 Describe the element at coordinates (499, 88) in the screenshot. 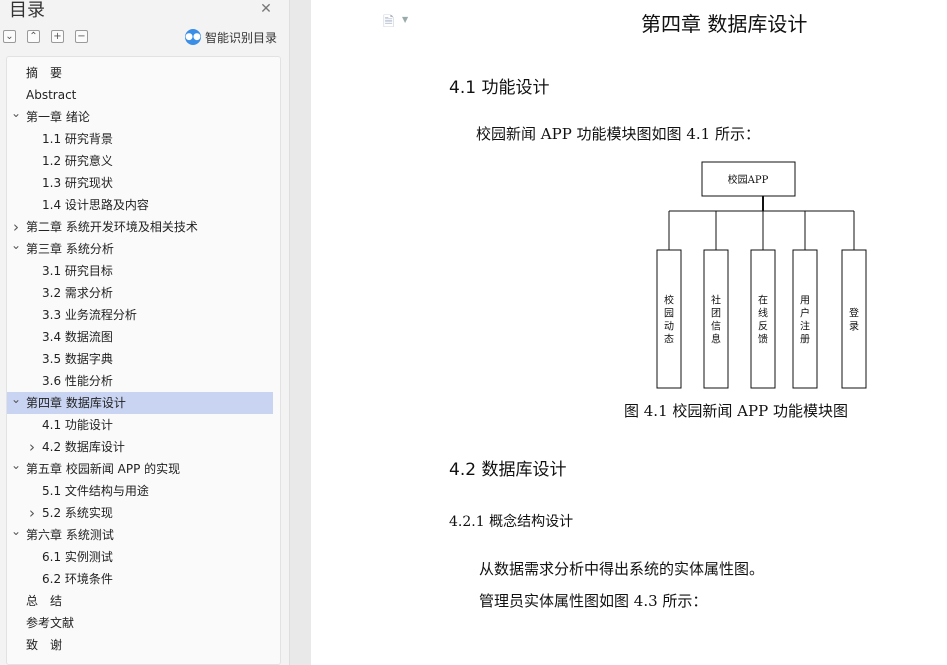

I see `section-heading-4-1: 4.1 功能设计` at that location.